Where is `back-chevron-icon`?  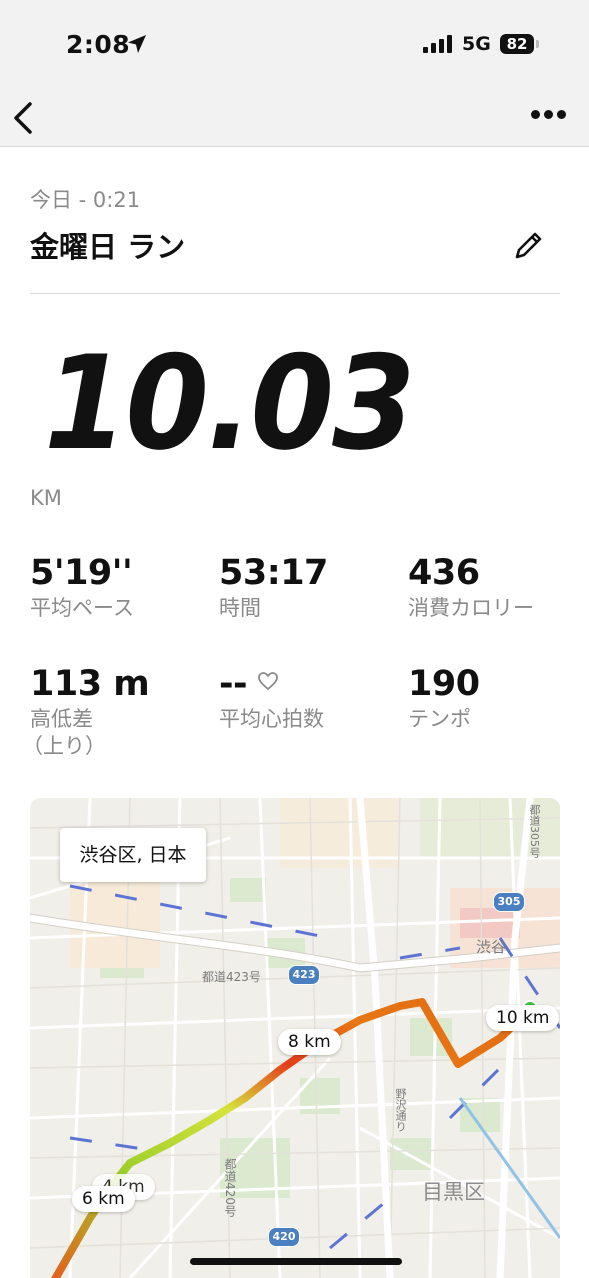 back-chevron-icon is located at coordinates (28, 118).